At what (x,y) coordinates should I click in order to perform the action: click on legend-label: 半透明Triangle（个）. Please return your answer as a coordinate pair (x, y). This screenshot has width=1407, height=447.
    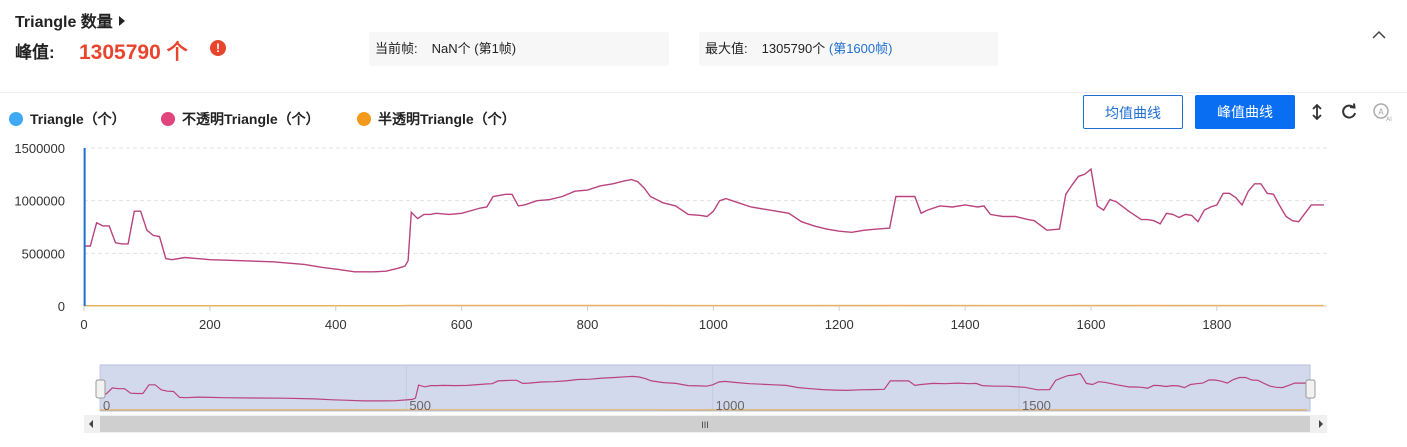
    Looking at the image, I should click on (447, 119).